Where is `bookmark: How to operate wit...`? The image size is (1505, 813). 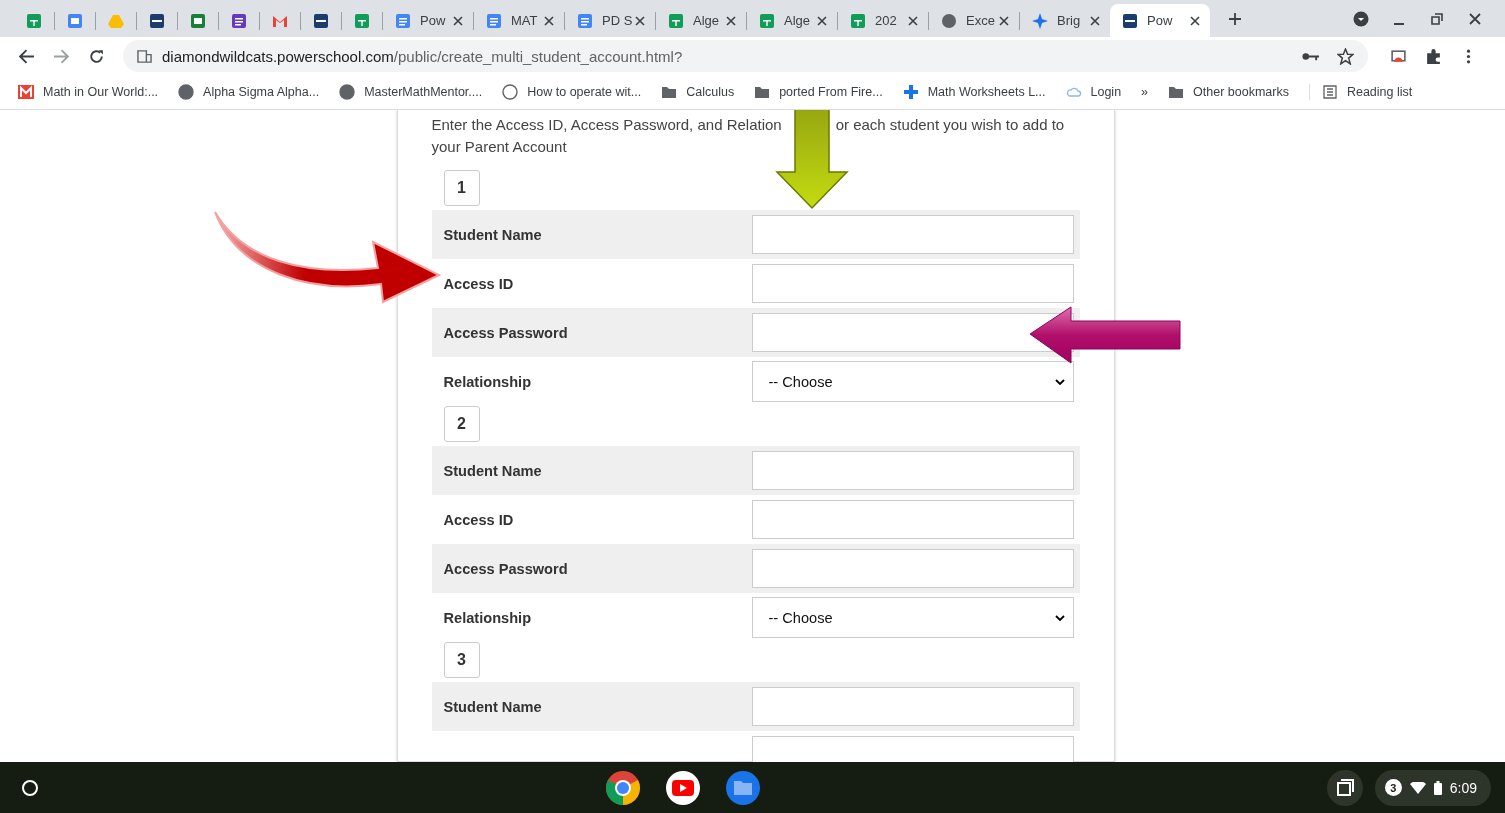 bookmark: How to operate wit... is located at coordinates (572, 92).